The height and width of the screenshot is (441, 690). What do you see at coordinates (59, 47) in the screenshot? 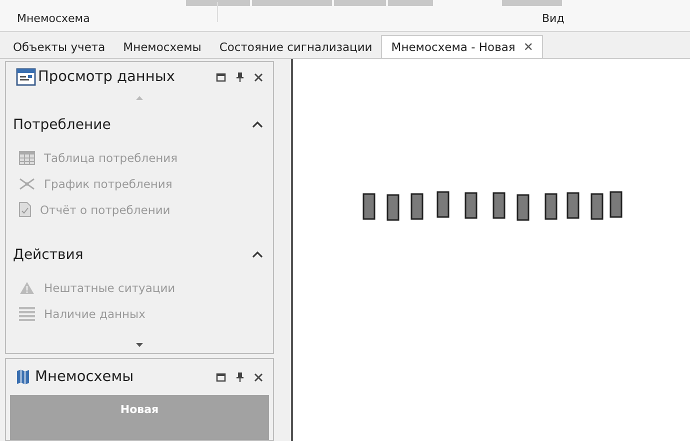
I see `document-tab: Объекты учета` at bounding box center [59, 47].